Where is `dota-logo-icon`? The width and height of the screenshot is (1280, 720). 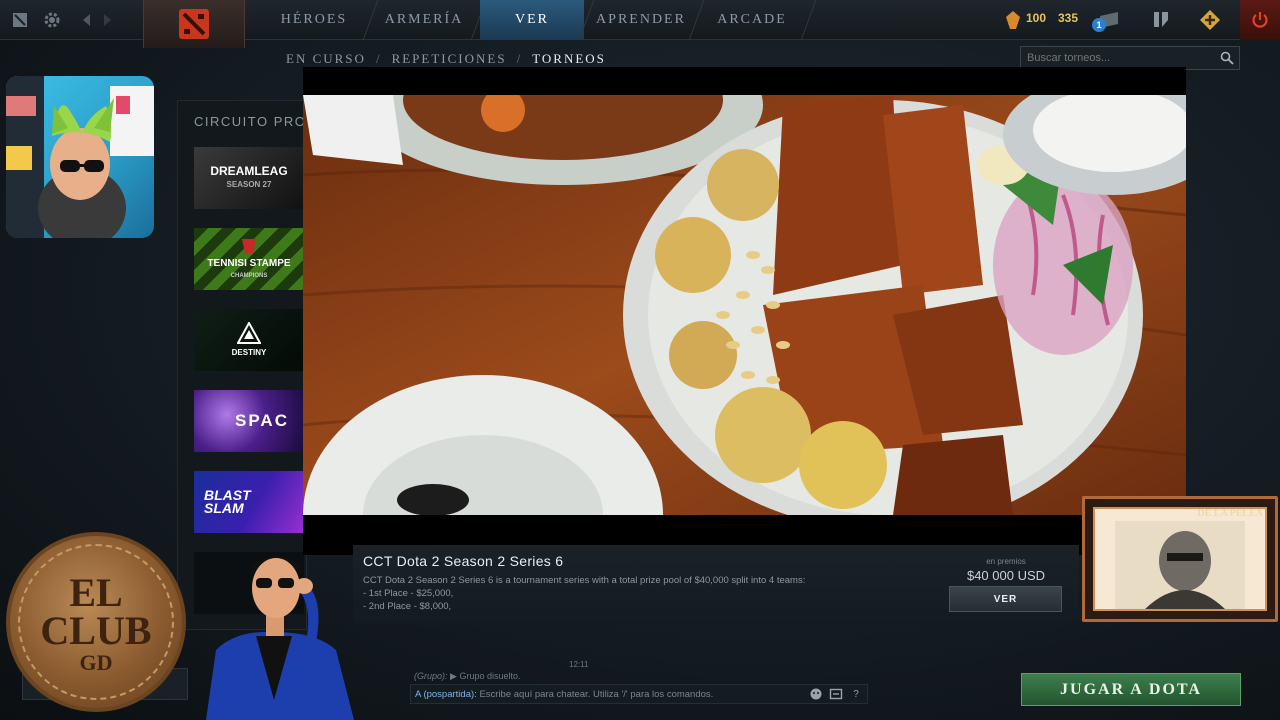 dota-logo-icon is located at coordinates (194, 24).